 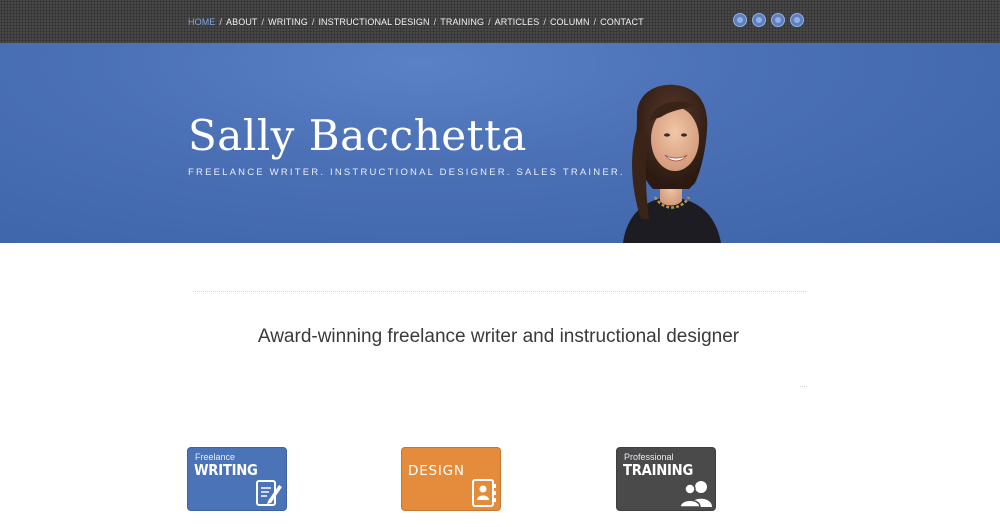 What do you see at coordinates (740, 20) in the screenshot?
I see `linkedin-icon` at bounding box center [740, 20].